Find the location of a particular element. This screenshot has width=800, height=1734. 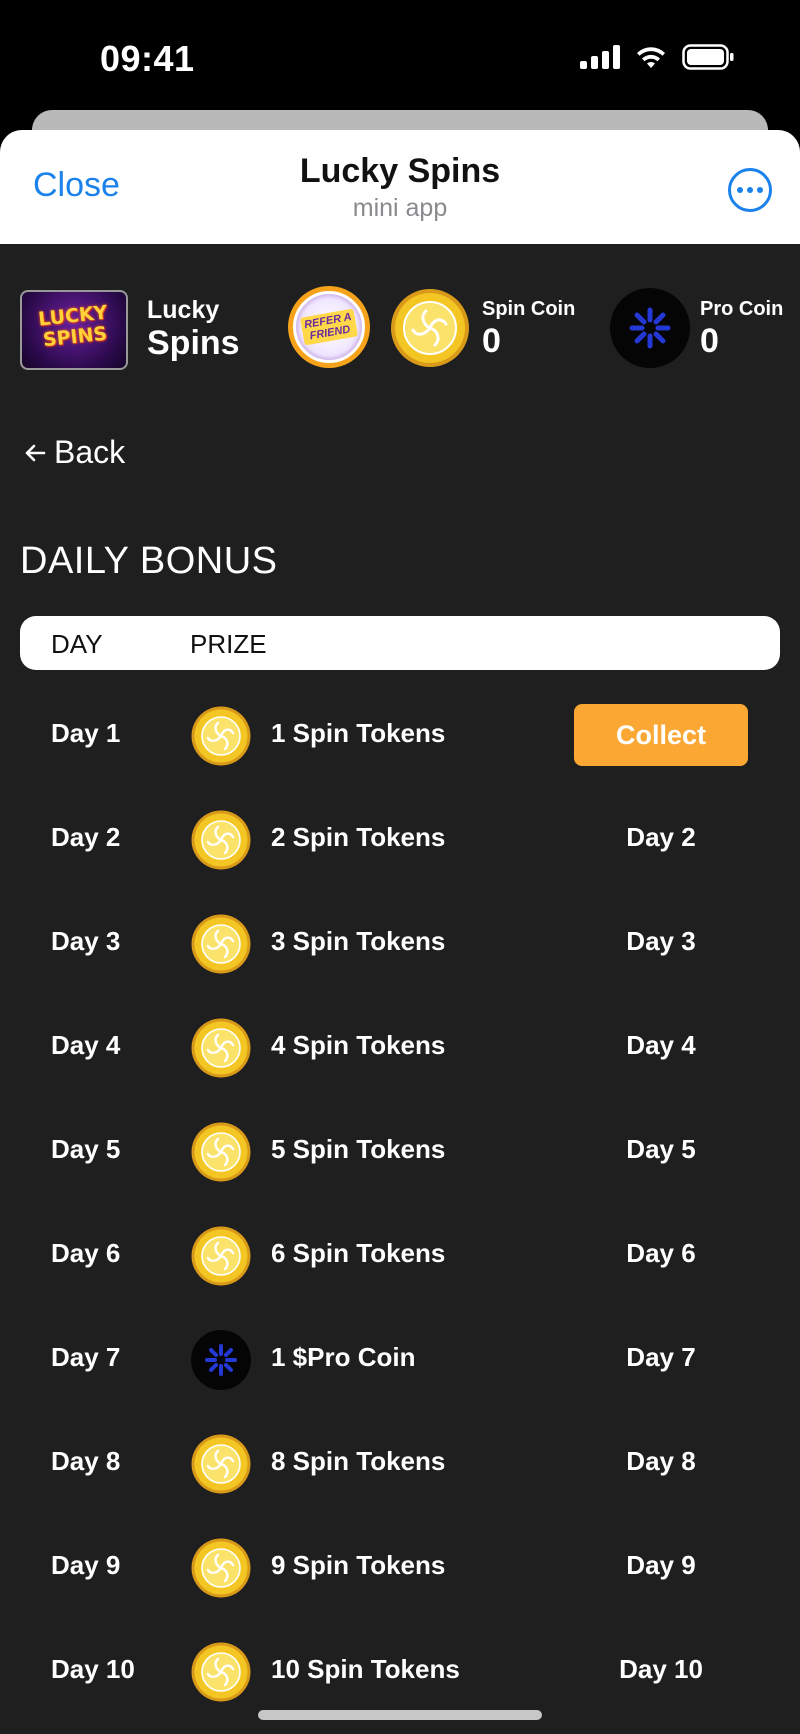

row-status: Day 10 is located at coordinates (661, 1669).